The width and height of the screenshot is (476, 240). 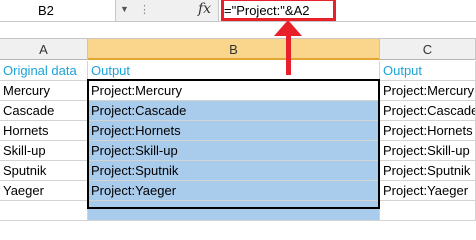 I want to click on cell-c5: Project:Skill-up, so click(x=428, y=151).